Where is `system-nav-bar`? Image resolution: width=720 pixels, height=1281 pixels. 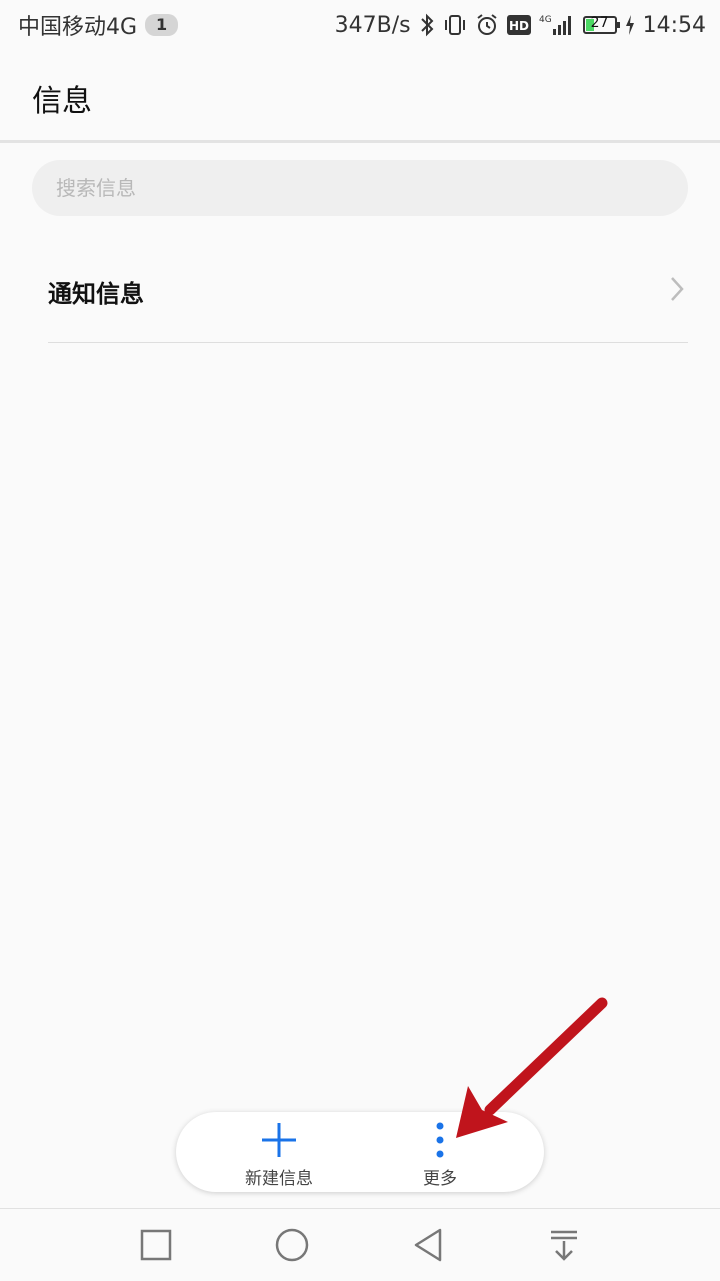 system-nav-bar is located at coordinates (360, 1244).